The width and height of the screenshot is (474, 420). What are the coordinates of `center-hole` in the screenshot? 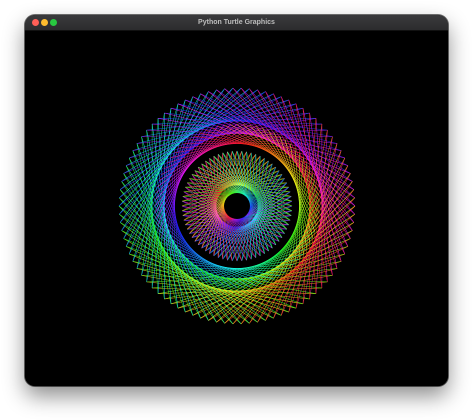 It's located at (237, 206).